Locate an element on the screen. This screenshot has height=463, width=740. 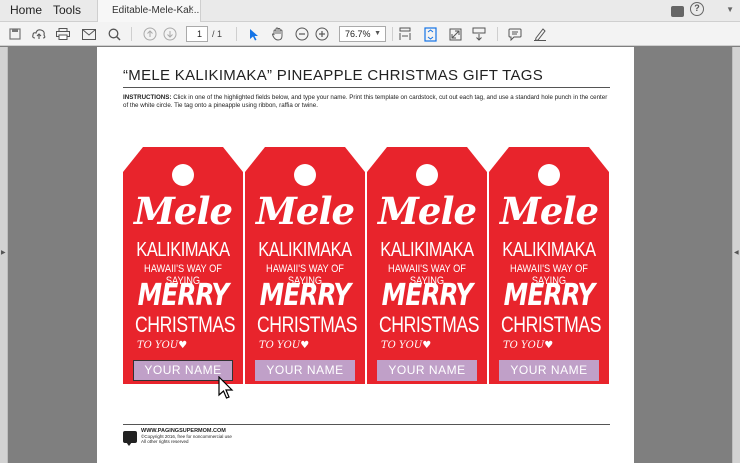
page-total: / 1 is located at coordinates (217, 34).